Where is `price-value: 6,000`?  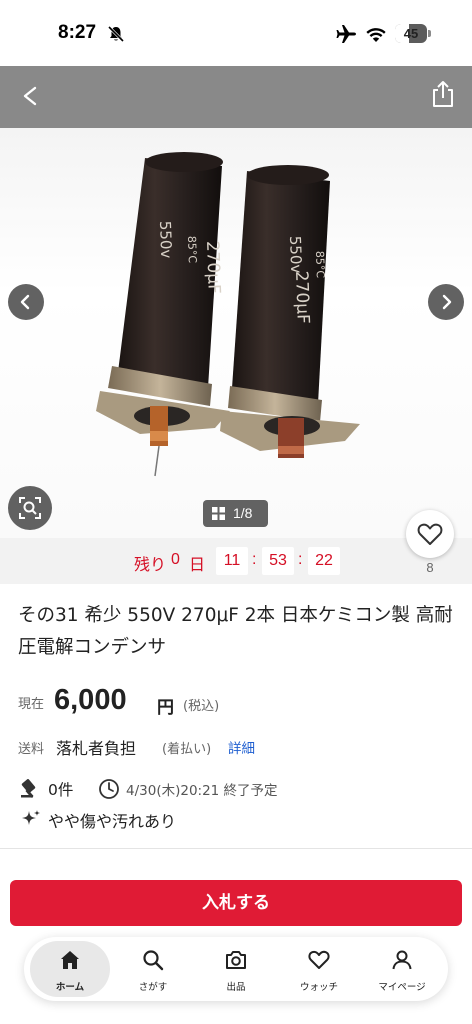
price-value: 6,000 is located at coordinates (90, 700).